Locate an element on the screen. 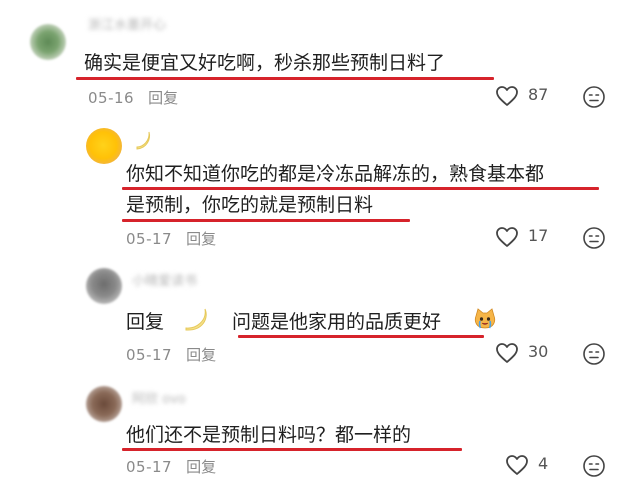 Image resolution: width=634 pixels, height=483 pixels. like-button: 17 is located at coordinates (530, 237).